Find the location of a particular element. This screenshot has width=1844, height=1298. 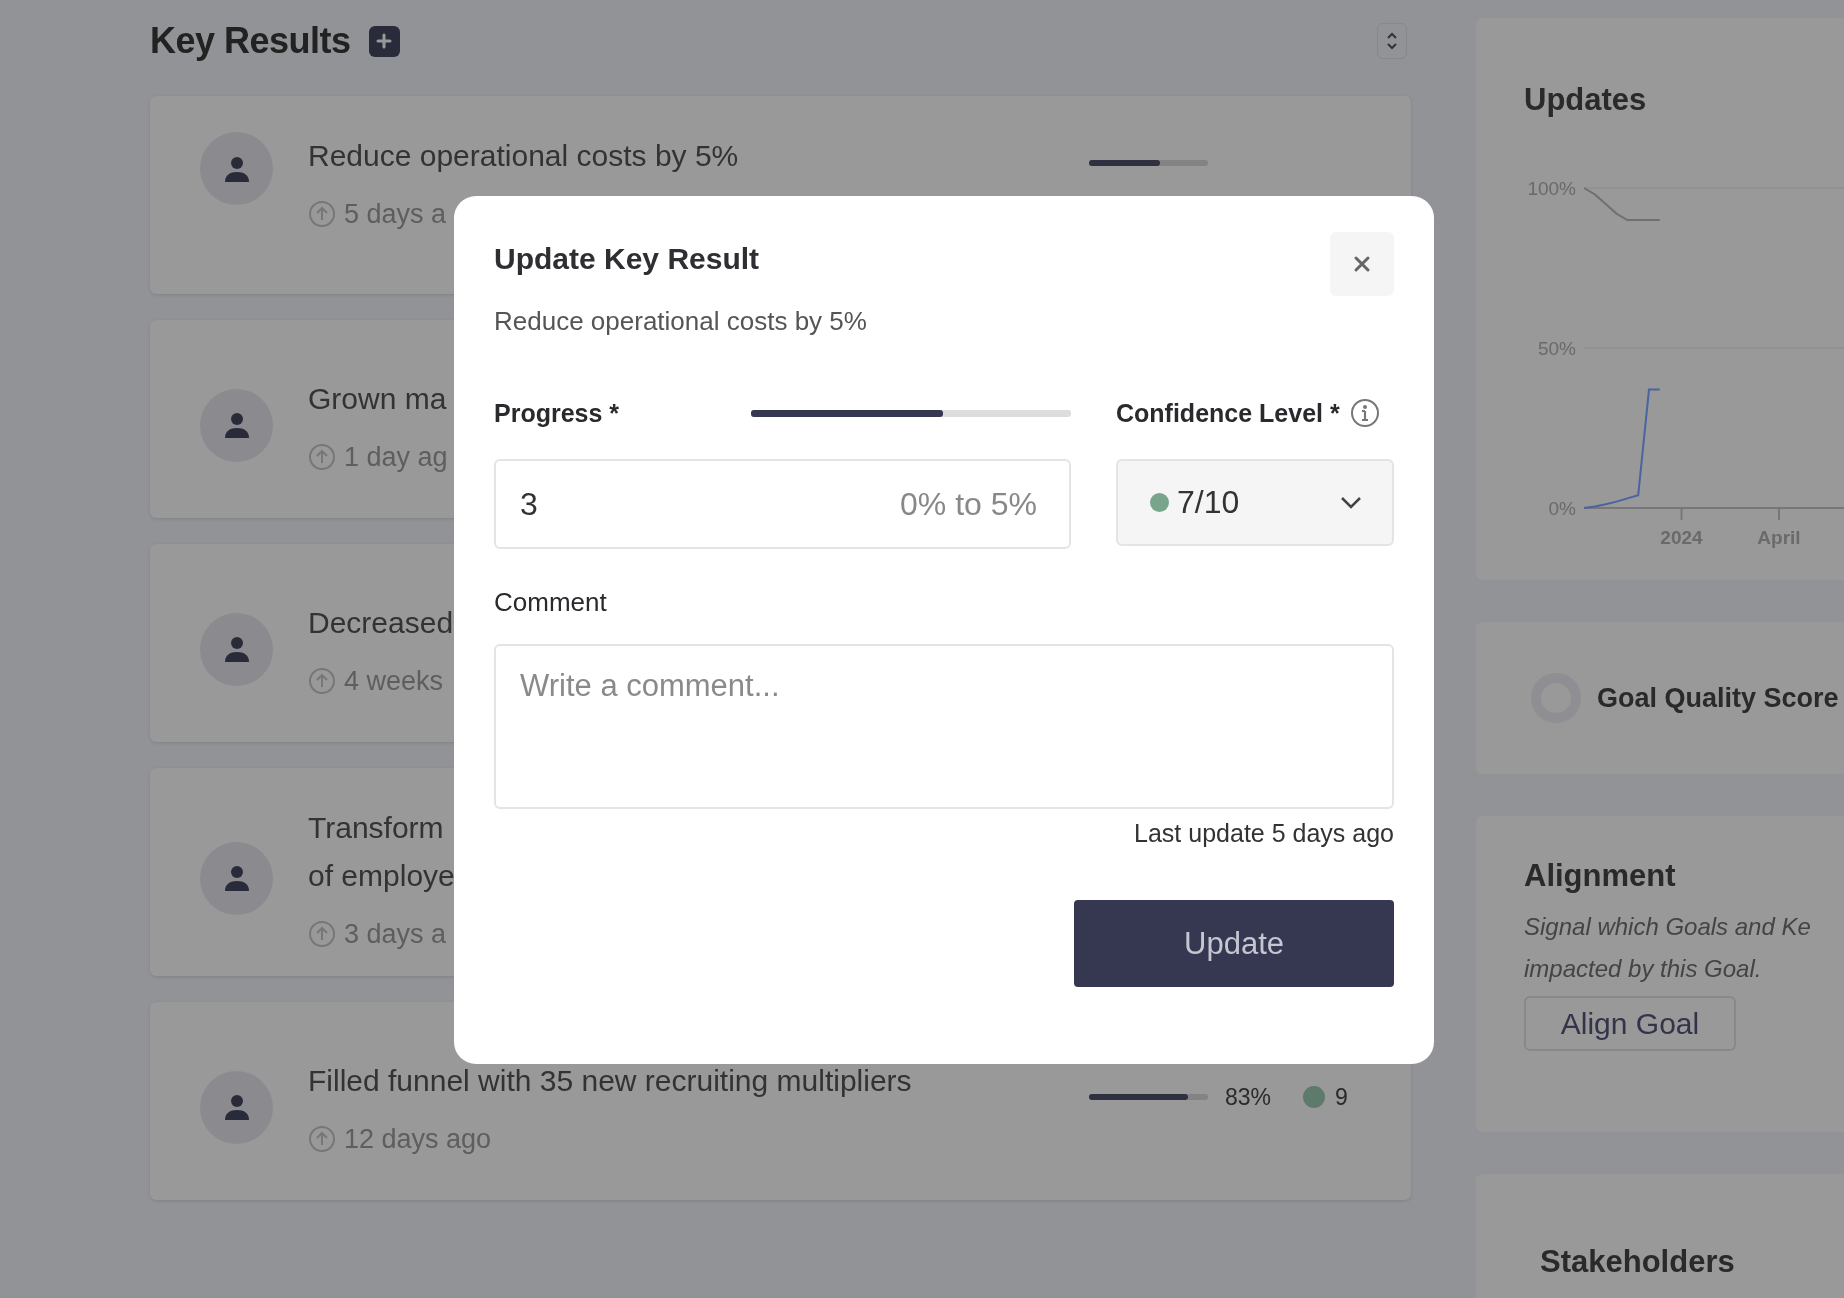

sort-icon is located at coordinates (1392, 41).